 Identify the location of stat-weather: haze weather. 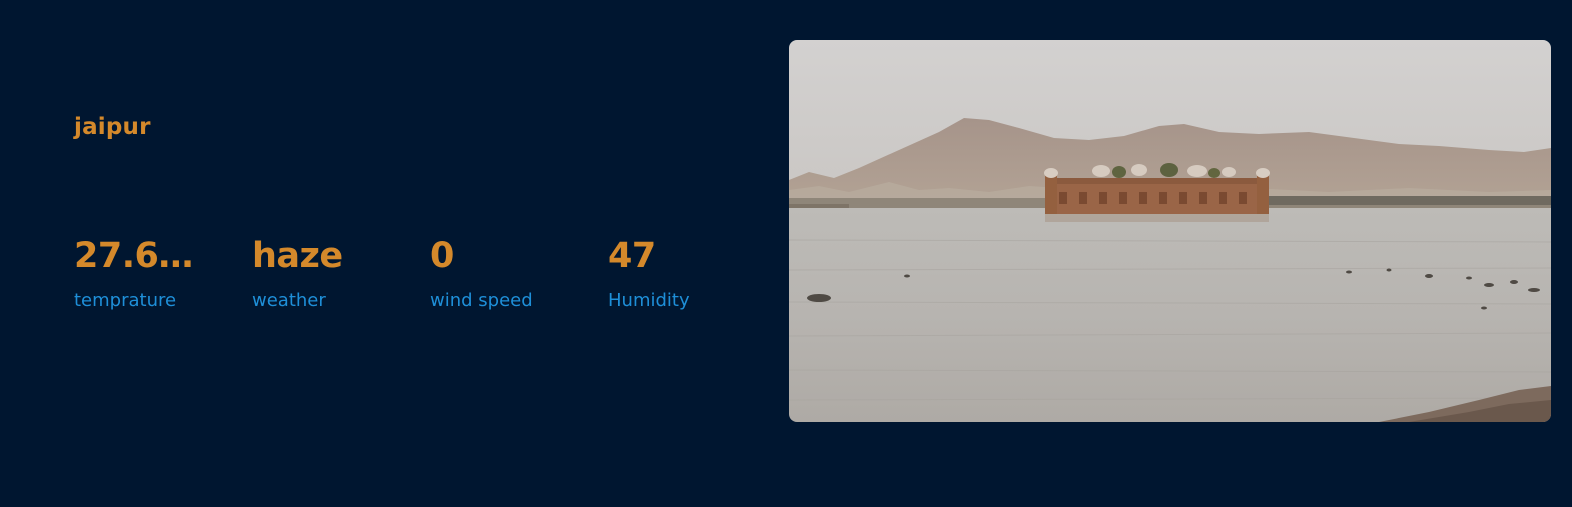
(341, 272).